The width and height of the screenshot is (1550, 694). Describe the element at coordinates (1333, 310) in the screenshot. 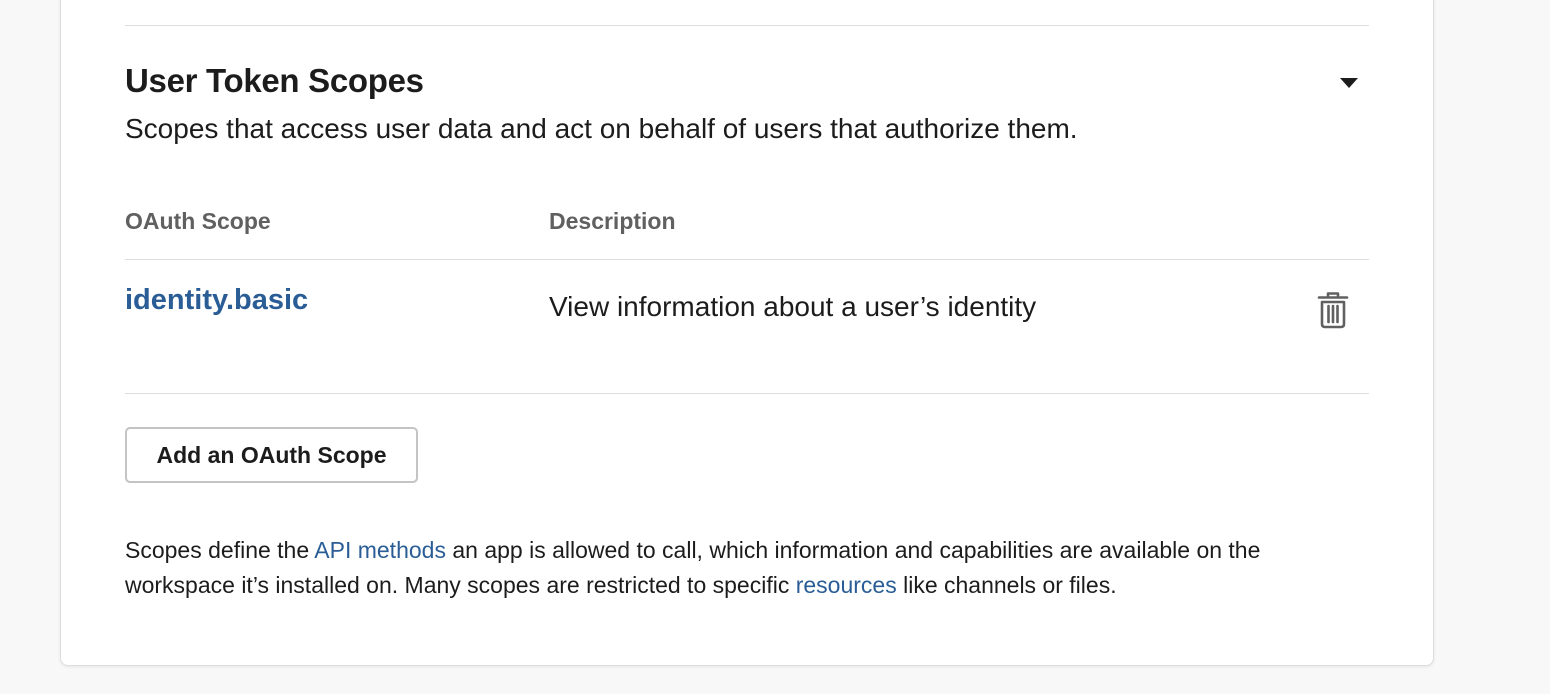

I see `trash-icon` at that location.